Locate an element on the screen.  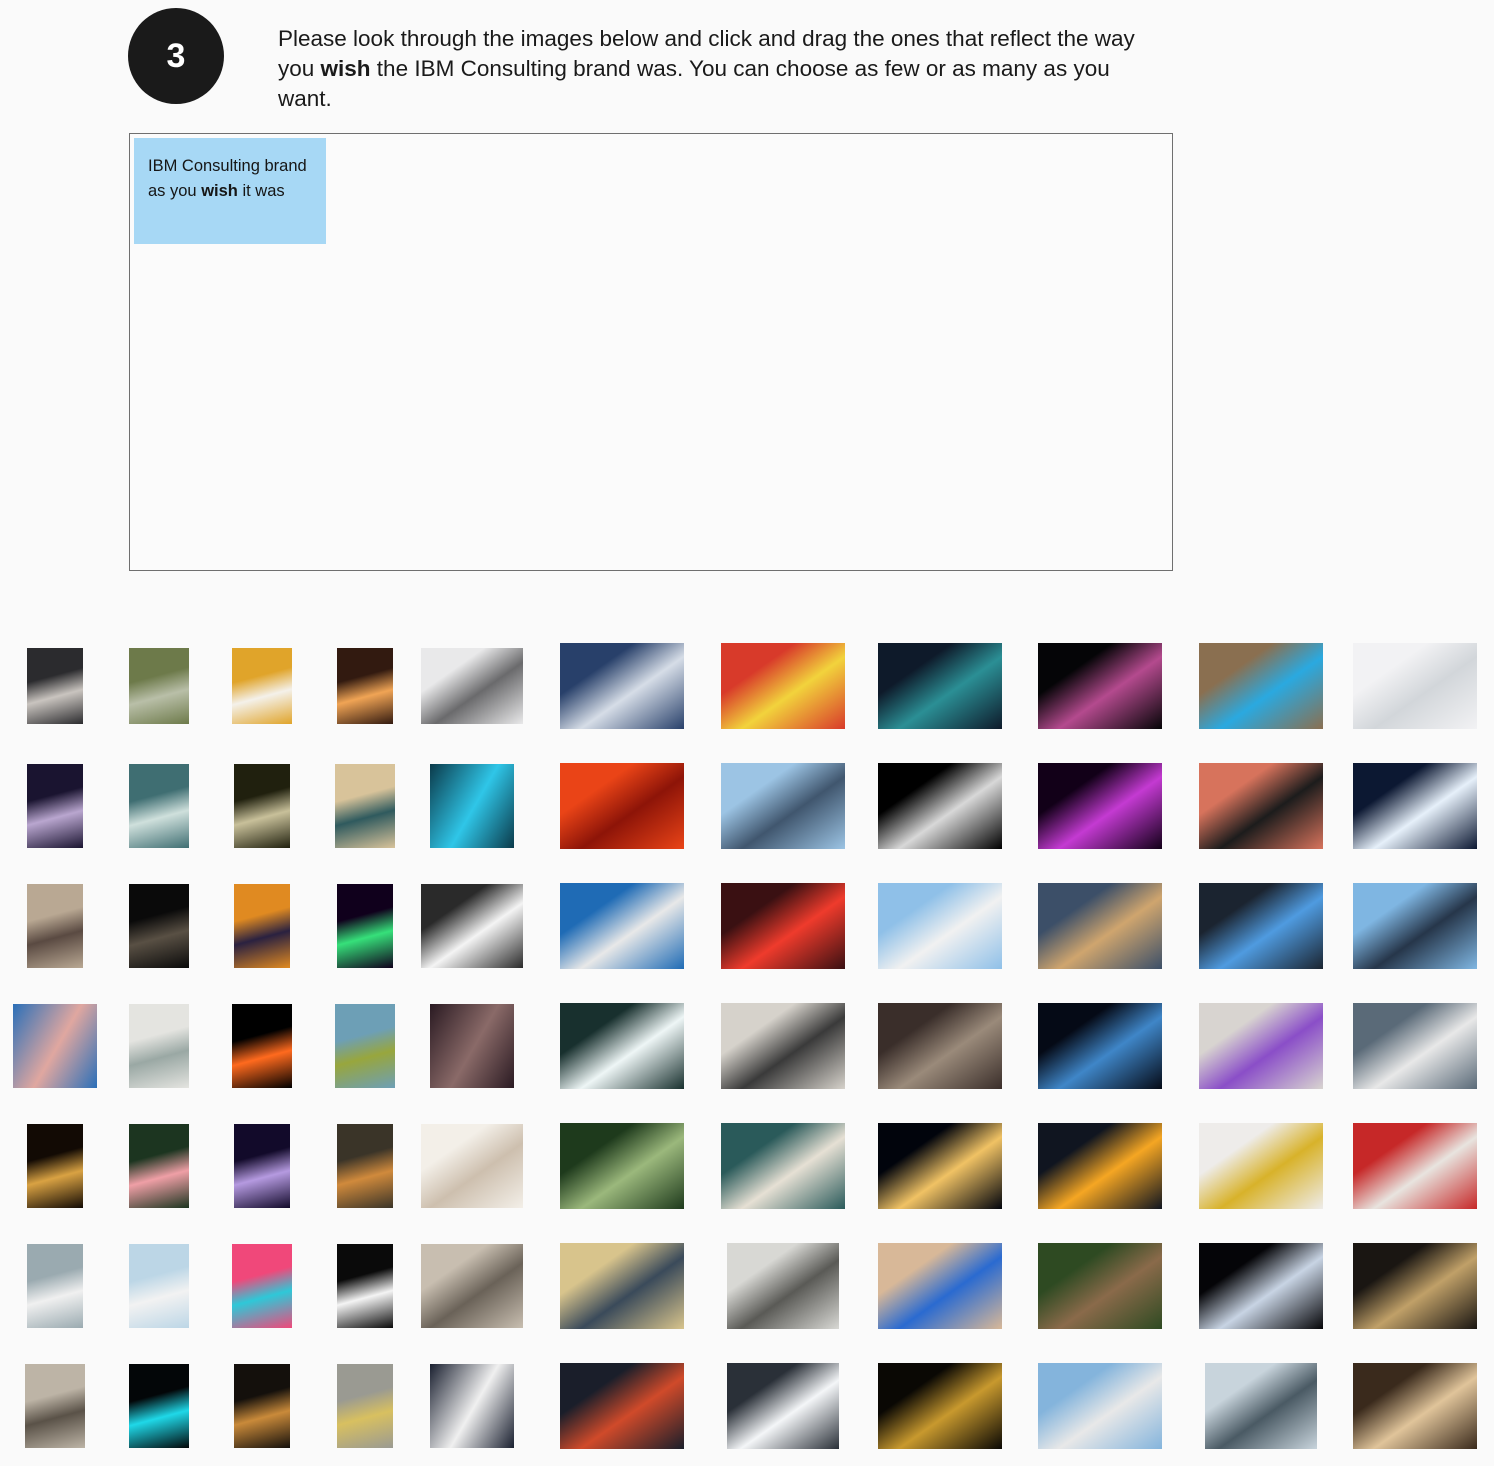
thumbnail-astronaut-spacewalk-solar-array is located at coordinates (939, 806).